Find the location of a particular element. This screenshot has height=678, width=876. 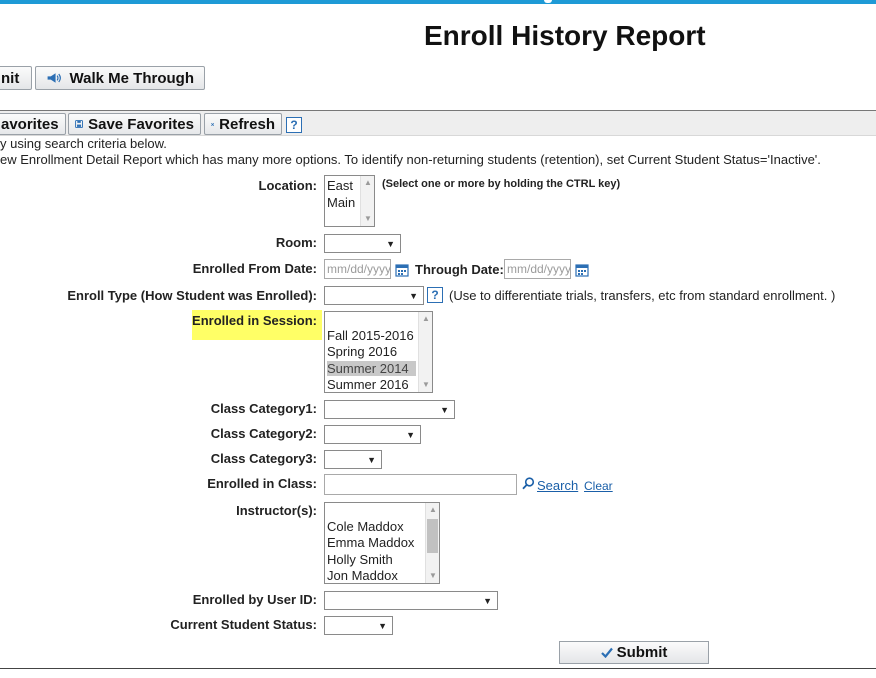

room-select: ▼ is located at coordinates (362, 243).